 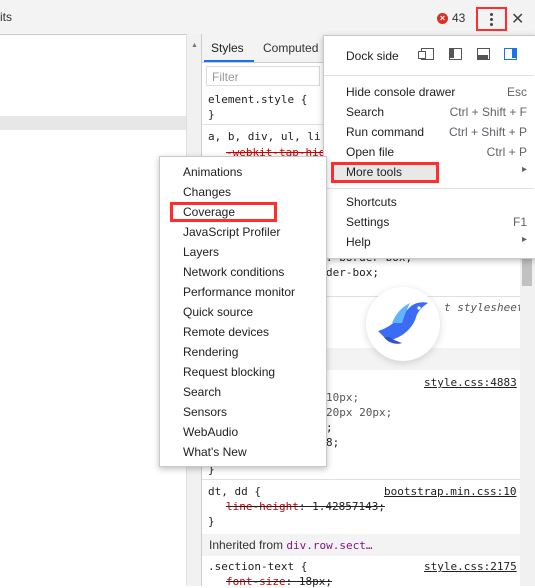 I want to click on submenu-item-quick-source: Quick source, so click(x=218, y=312).